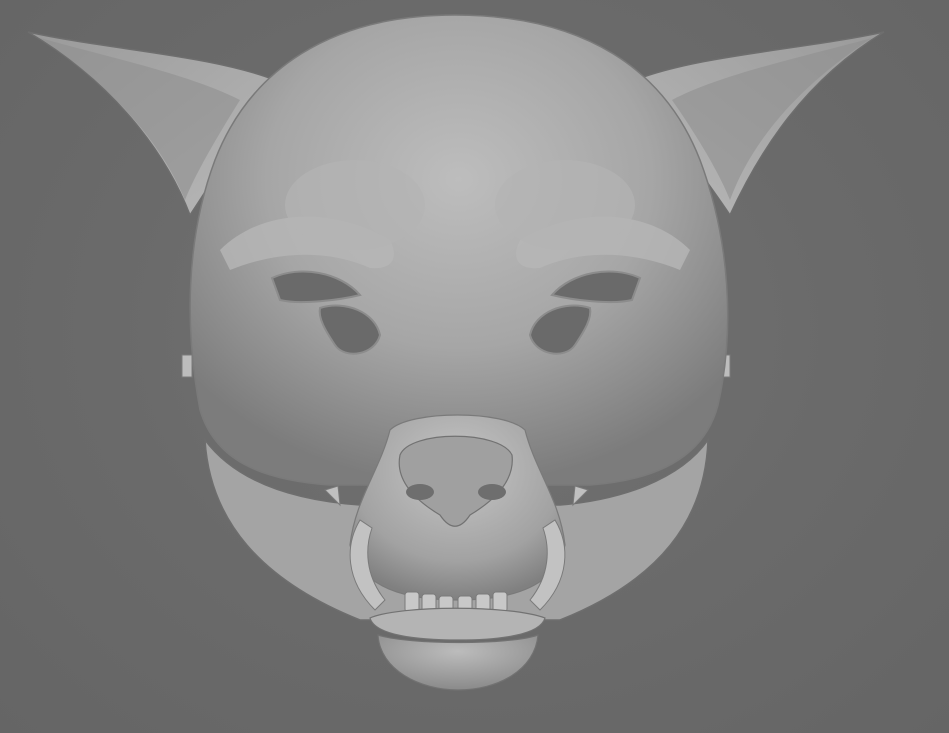  What do you see at coordinates (187, 366) in the screenshot?
I see `left-strap-tab` at bounding box center [187, 366].